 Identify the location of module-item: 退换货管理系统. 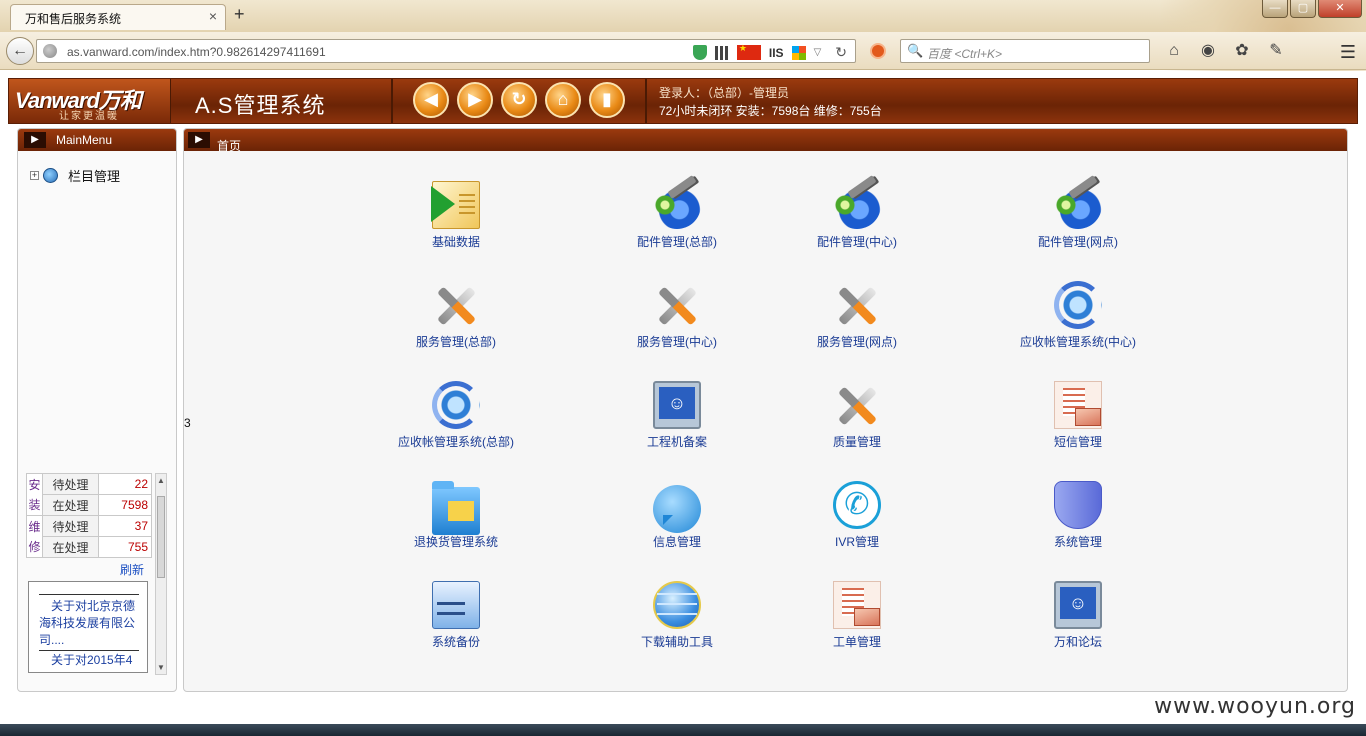
(456, 515).